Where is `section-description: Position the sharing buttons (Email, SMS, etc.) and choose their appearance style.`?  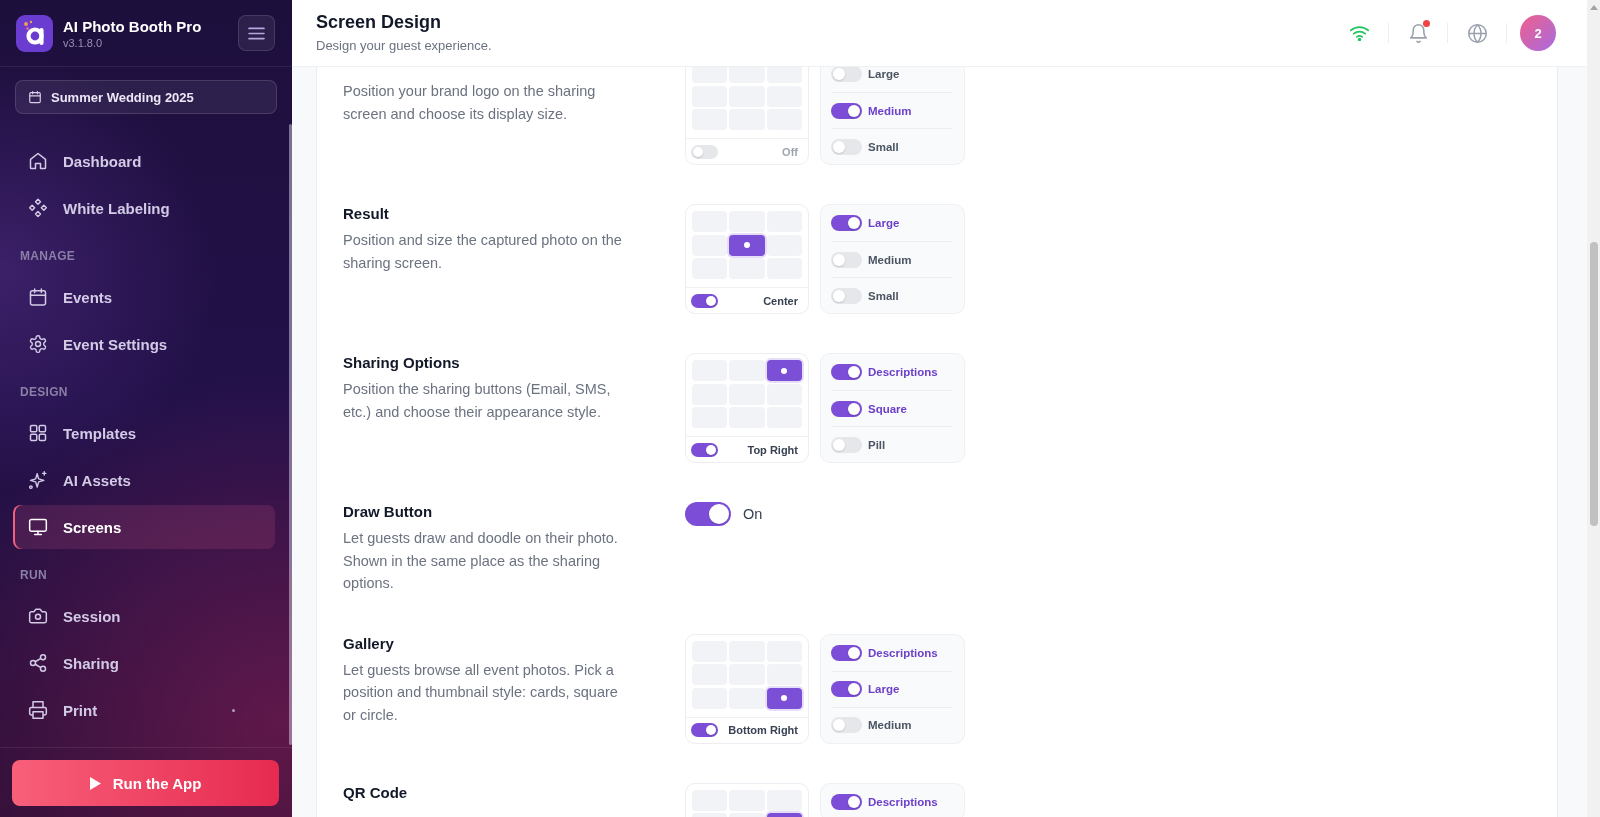
section-description: Position the sharing buttons (Email, SMS, etc.) and choose their appearance style. is located at coordinates (477, 401).